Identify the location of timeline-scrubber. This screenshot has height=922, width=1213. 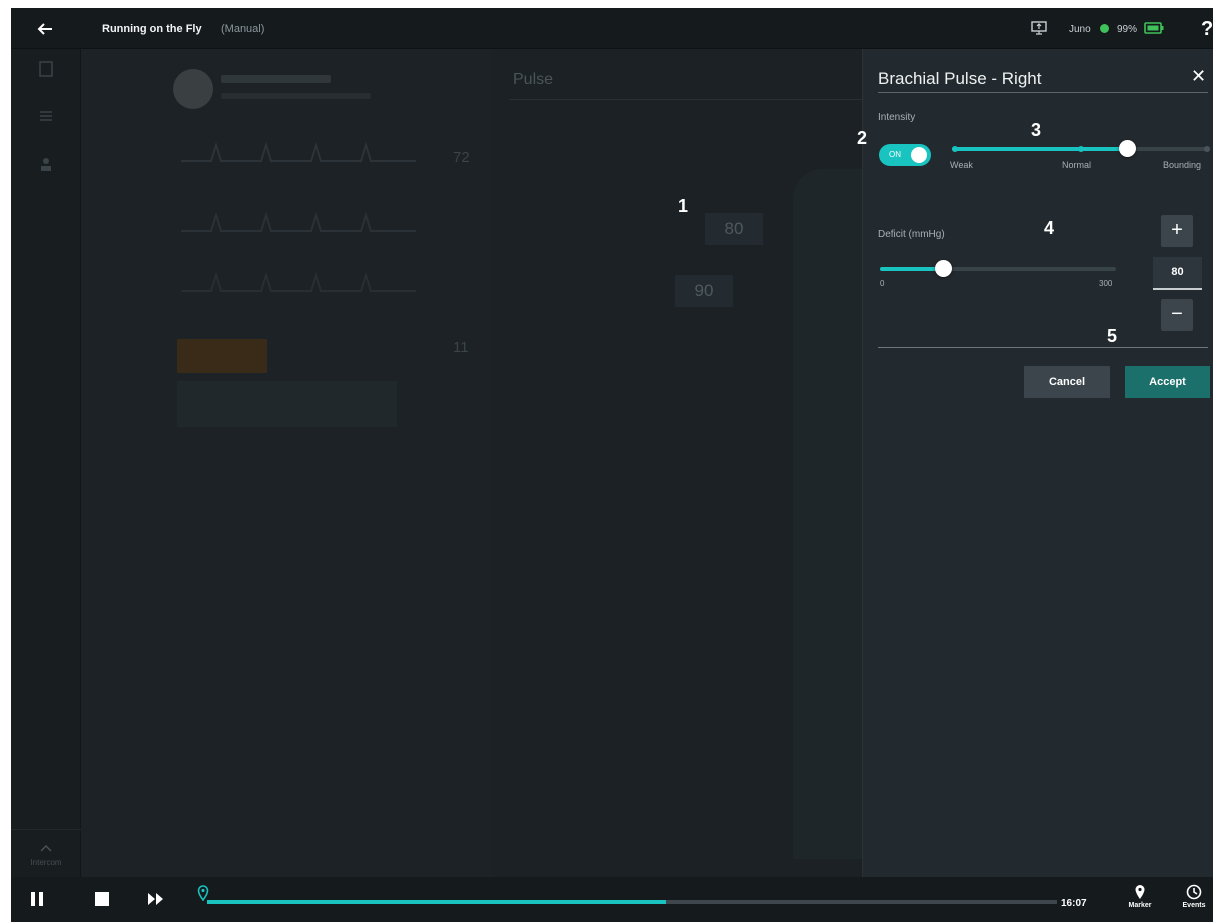
(632, 902).